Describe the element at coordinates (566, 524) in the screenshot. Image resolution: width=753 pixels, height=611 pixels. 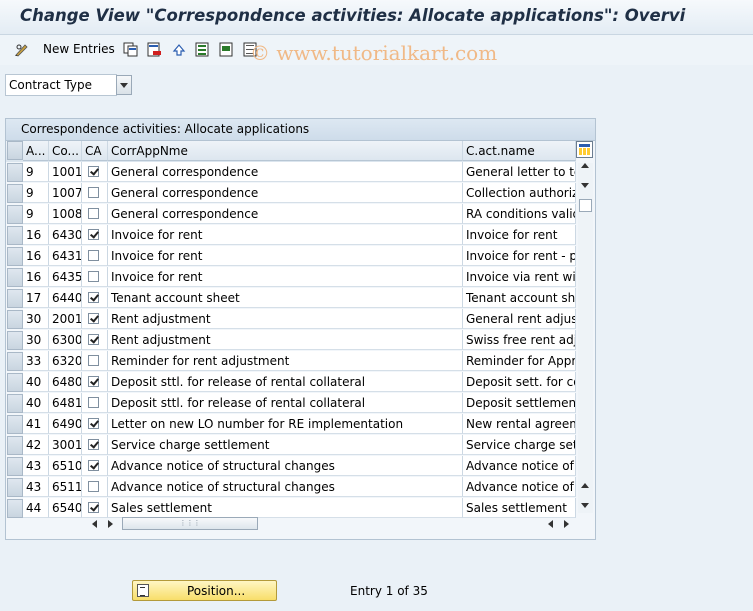
I see `scroll-right-end-icon` at that location.